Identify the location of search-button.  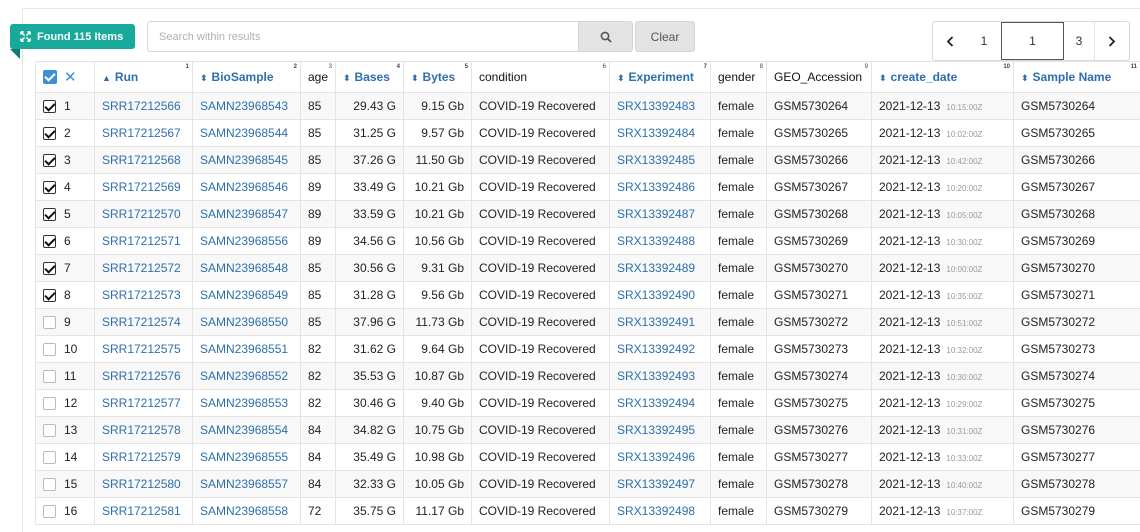
(605, 36).